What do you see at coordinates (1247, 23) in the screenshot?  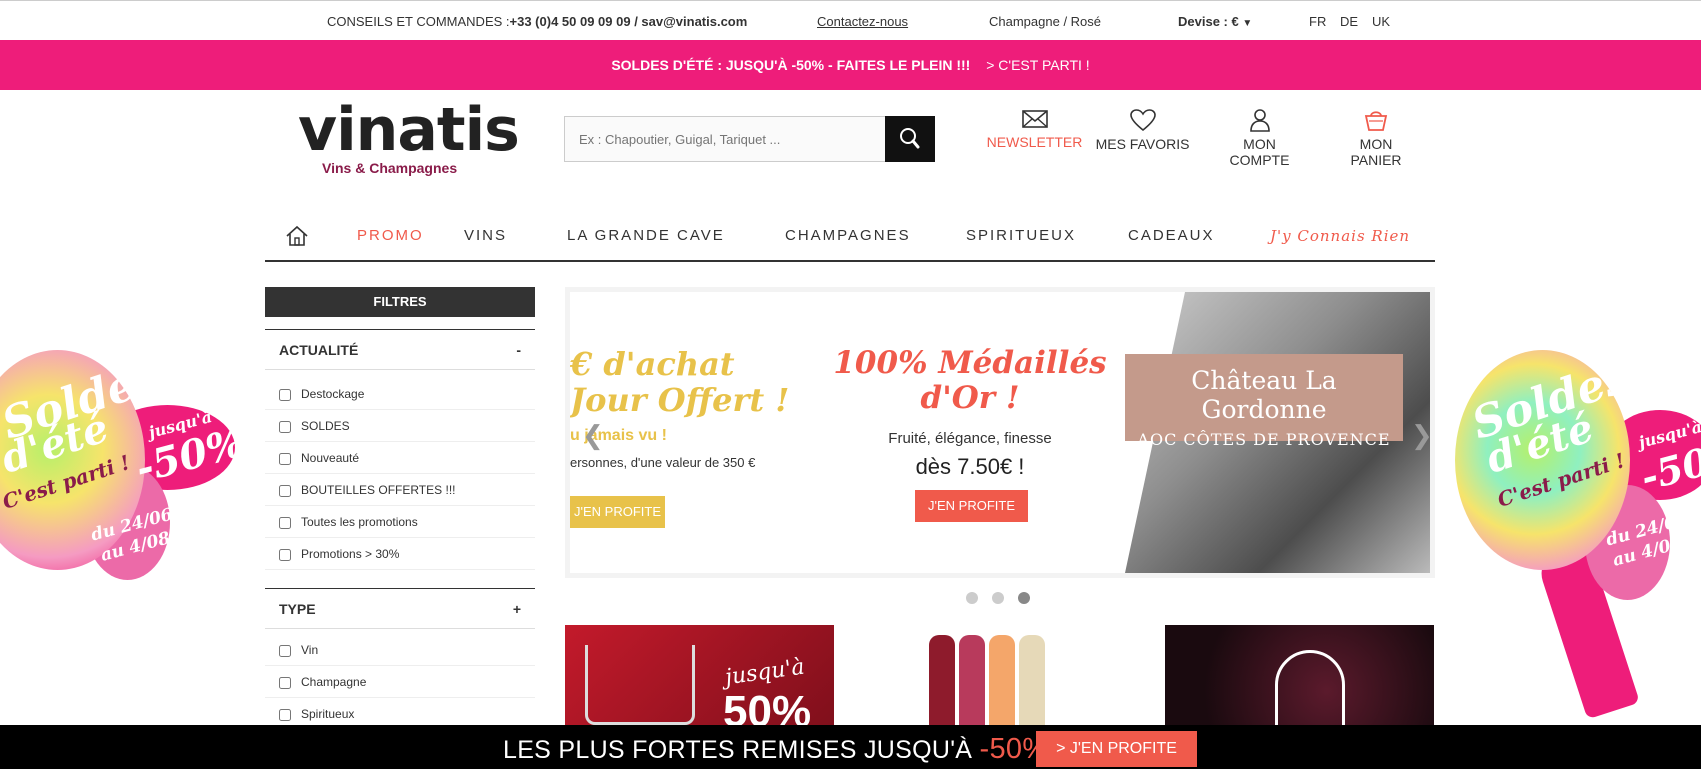 I see `caret-down-icon: ▼` at bounding box center [1247, 23].